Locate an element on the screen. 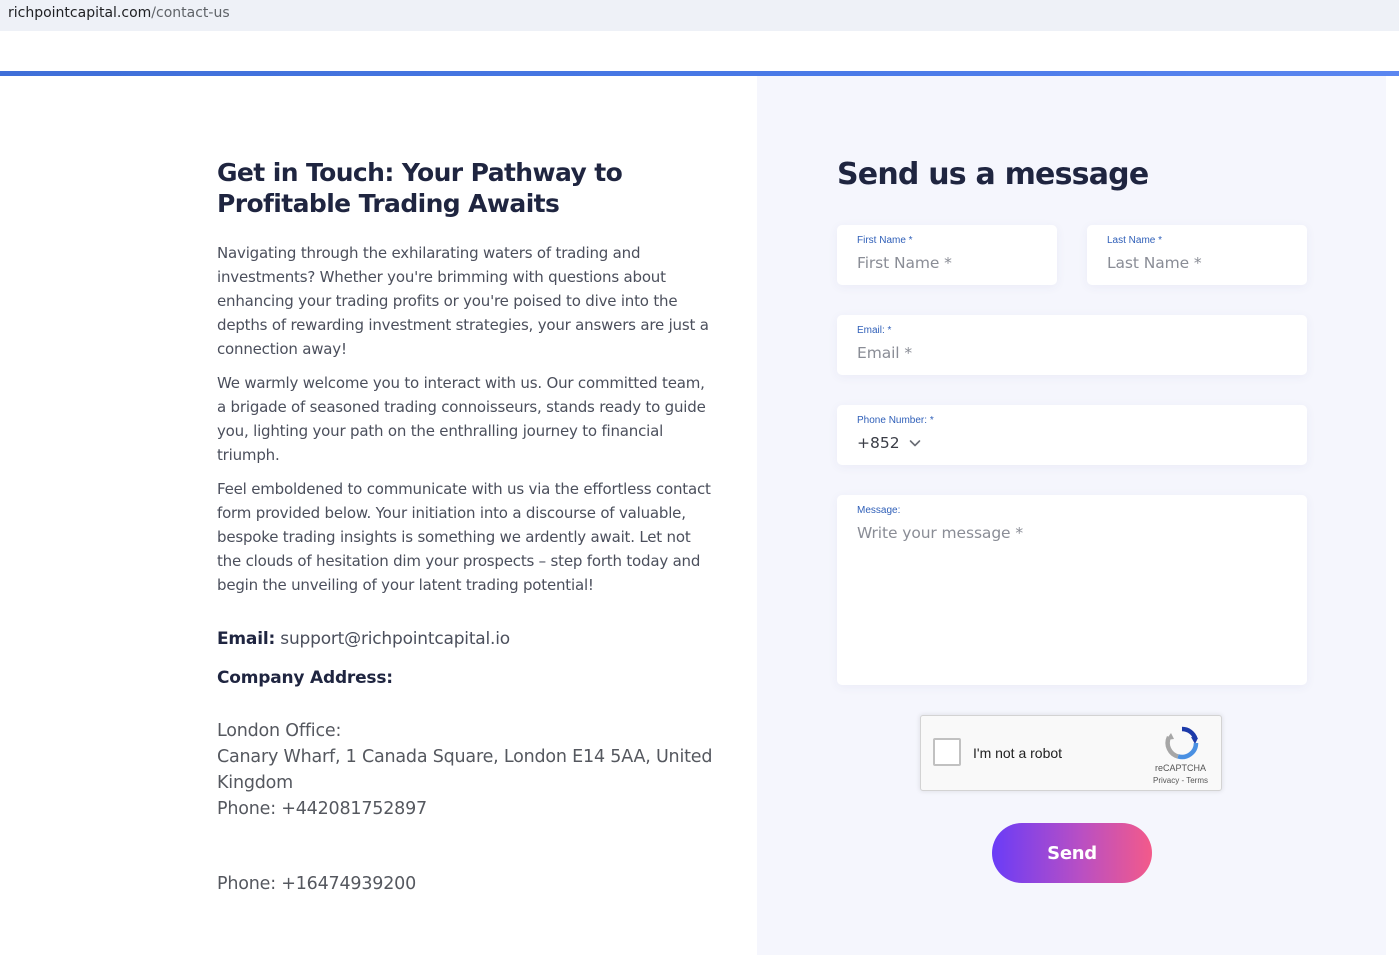 The image size is (1399, 955). phone-label: Phone Number: * is located at coordinates (895, 420).